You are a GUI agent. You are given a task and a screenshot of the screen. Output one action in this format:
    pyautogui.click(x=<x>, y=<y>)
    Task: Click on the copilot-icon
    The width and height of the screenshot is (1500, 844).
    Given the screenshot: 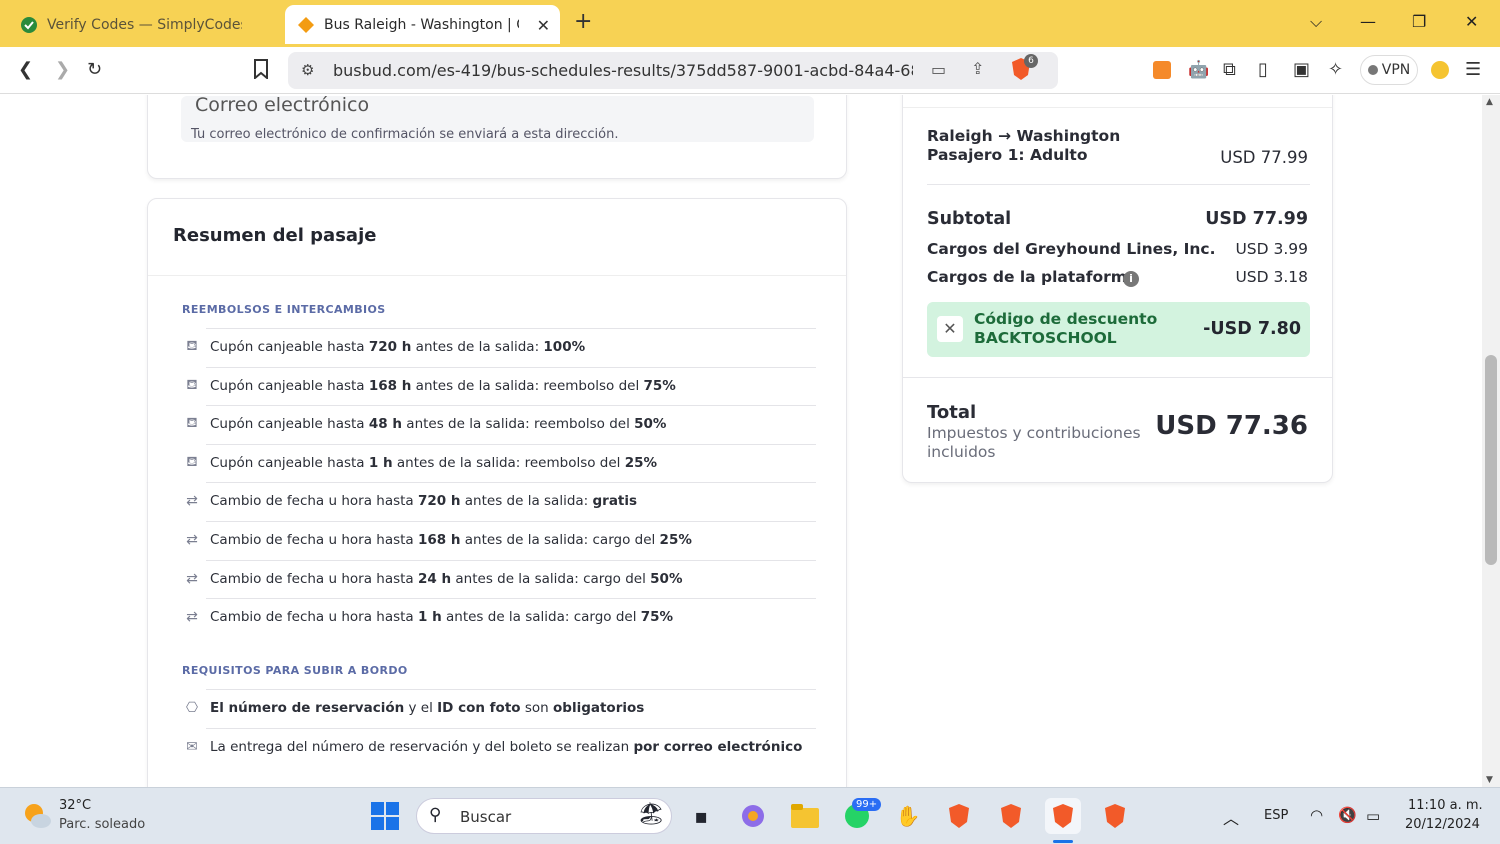 What is the action you would take?
    pyautogui.click(x=753, y=816)
    